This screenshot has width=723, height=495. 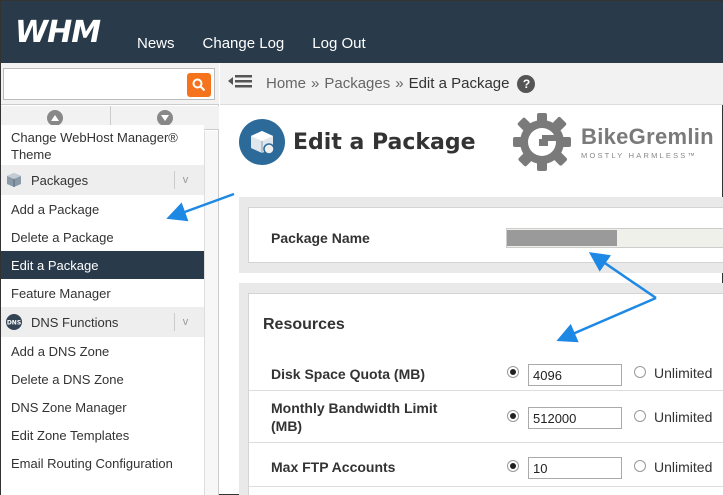 I want to click on bandwidth-input, so click(x=575, y=418).